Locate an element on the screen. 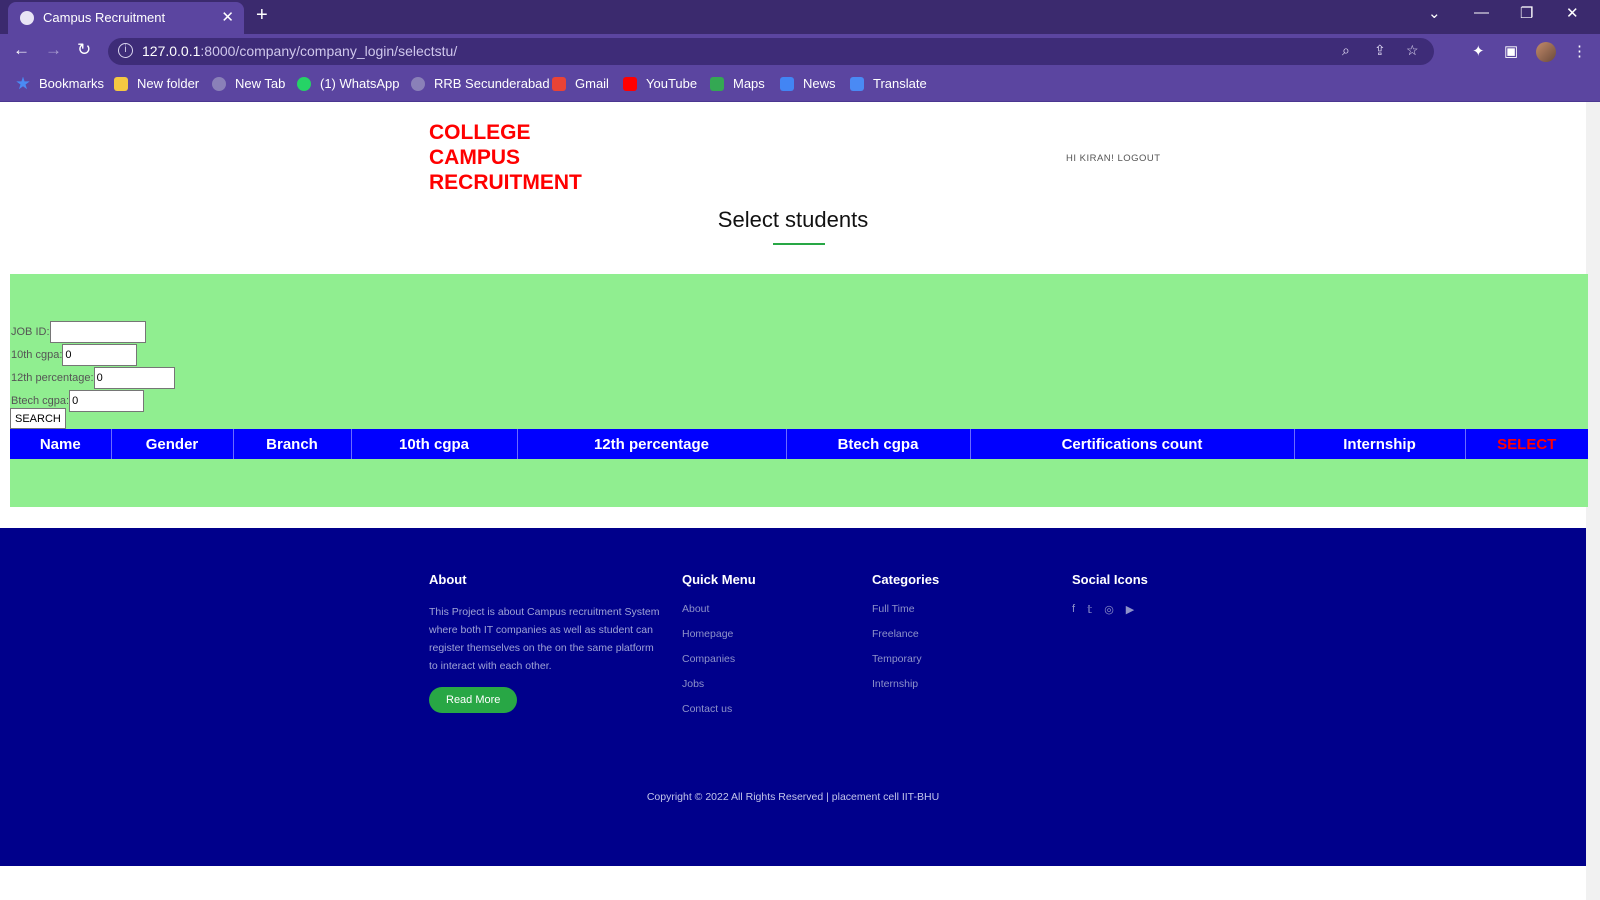 Image resolution: width=1600 pixels, height=900 pixels. brand-line: RECRUITMENT is located at coordinates (505, 182).